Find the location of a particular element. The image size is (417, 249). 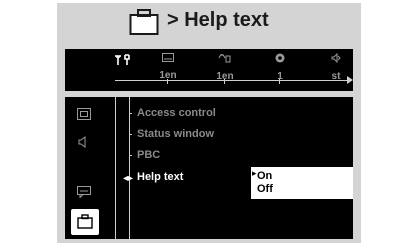

topbar-item-audio: 1en is located at coordinates (225, 67).